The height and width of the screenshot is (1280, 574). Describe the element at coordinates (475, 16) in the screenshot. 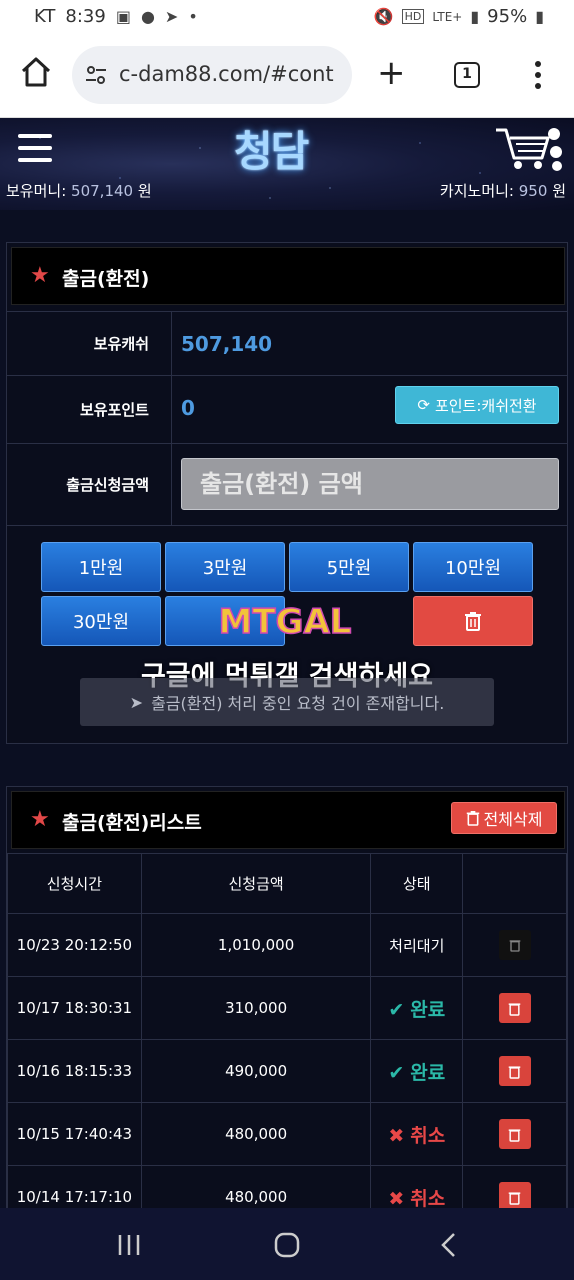

I see `signal-icon: ▮` at that location.